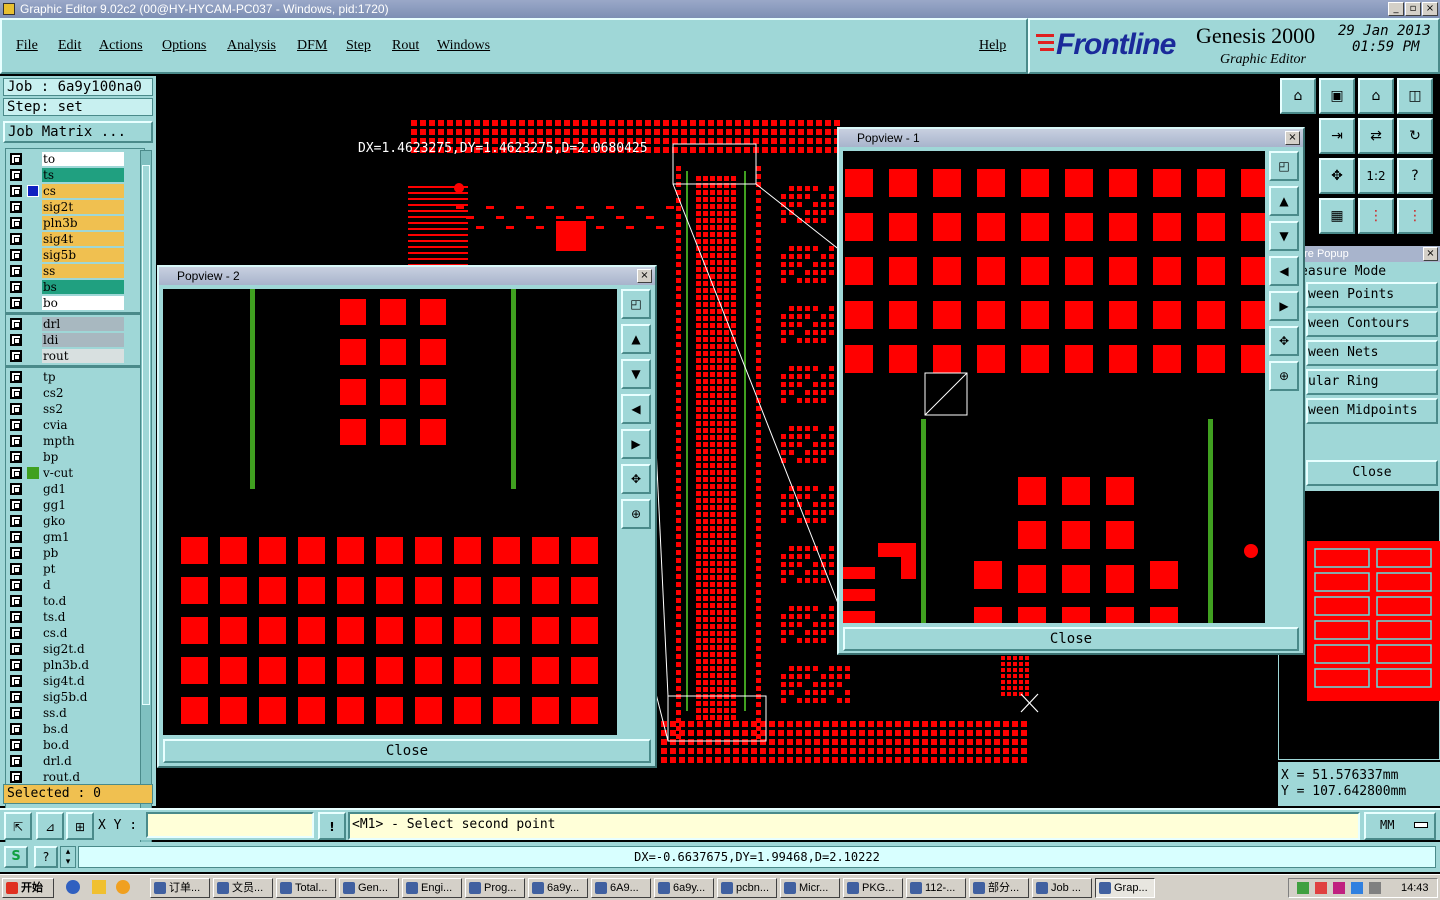 Image resolution: width=1440 pixels, height=900 pixels. Describe the element at coordinates (75, 271) in the screenshot. I see `layer-row-ss: ss` at that location.